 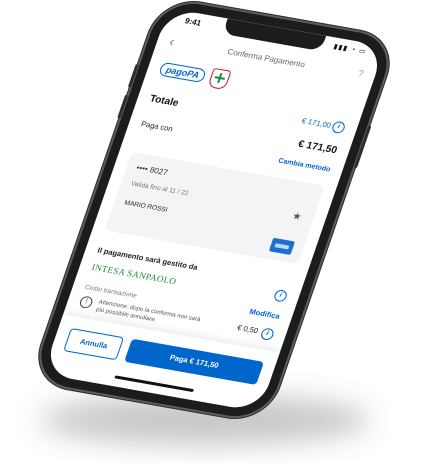 What do you see at coordinates (159, 189) in the screenshot?
I see `card-expiry: Valida fino al 11 / 22` at bounding box center [159, 189].